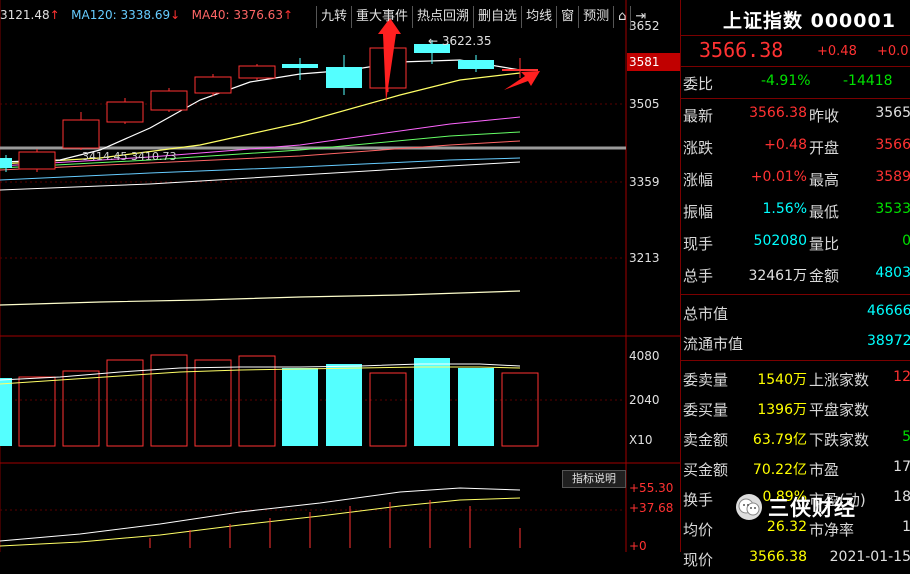 The height and width of the screenshot is (574, 910). Describe the element at coordinates (698, 276) in the screenshot. I see `quote-label: 总手` at that location.